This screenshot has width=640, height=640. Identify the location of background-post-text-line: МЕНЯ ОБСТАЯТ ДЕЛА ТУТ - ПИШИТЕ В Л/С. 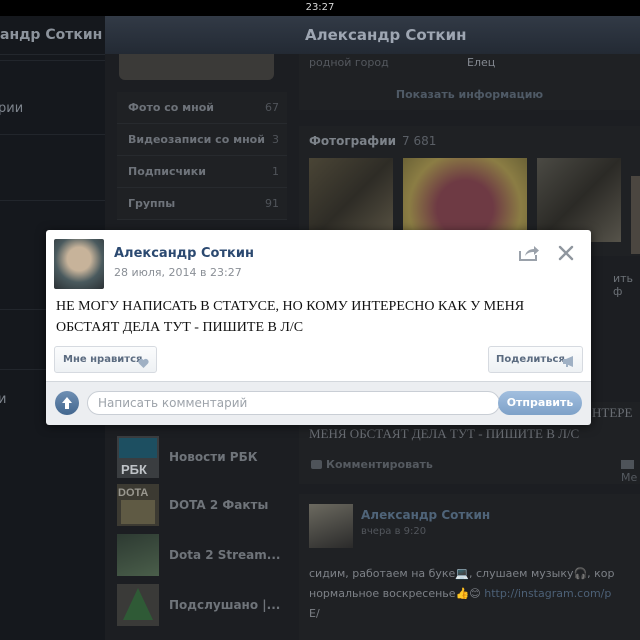
(444, 433).